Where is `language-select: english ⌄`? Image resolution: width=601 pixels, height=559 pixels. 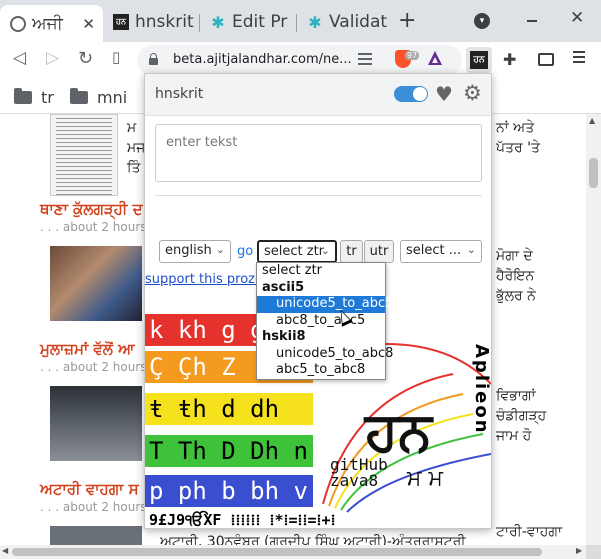 language-select: english ⌄ is located at coordinates (195, 251).